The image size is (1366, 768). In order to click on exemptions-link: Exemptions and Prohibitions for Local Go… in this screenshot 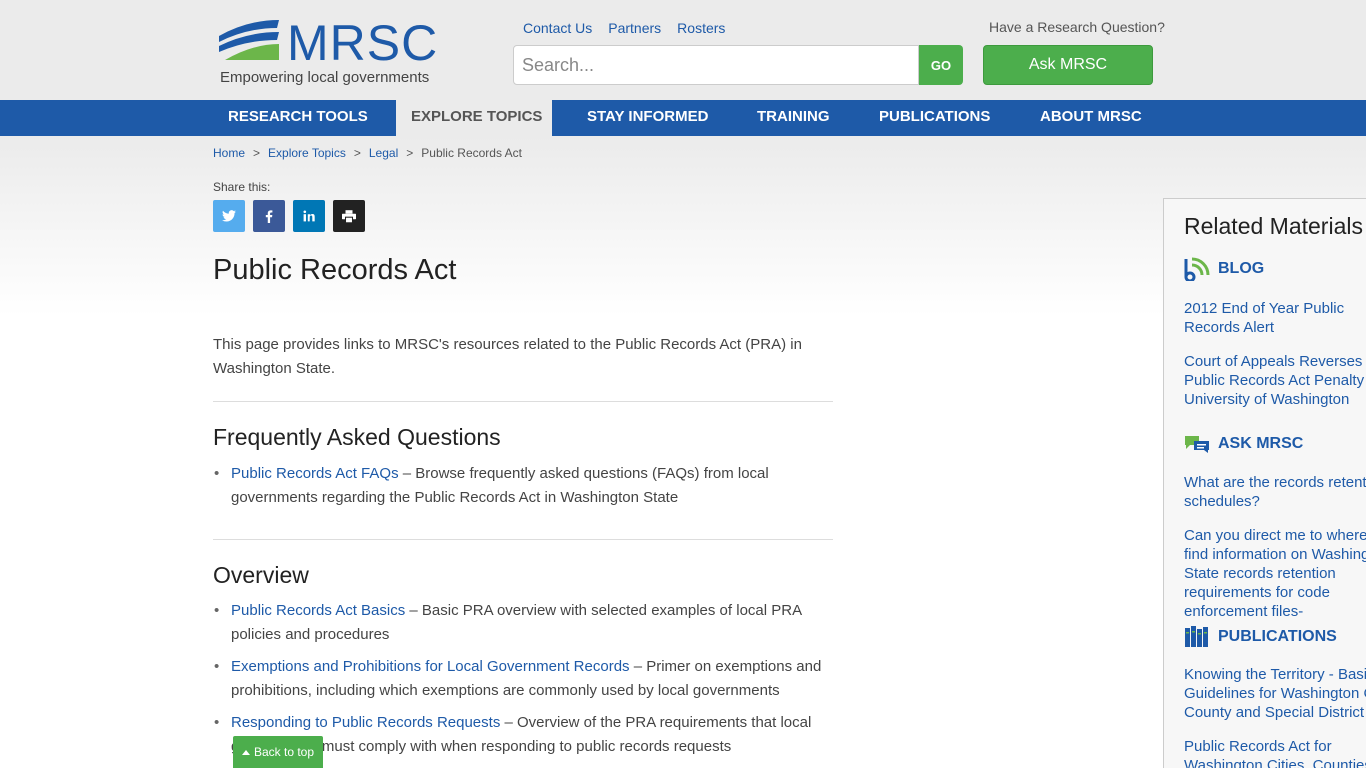, I will do `click(430, 666)`.